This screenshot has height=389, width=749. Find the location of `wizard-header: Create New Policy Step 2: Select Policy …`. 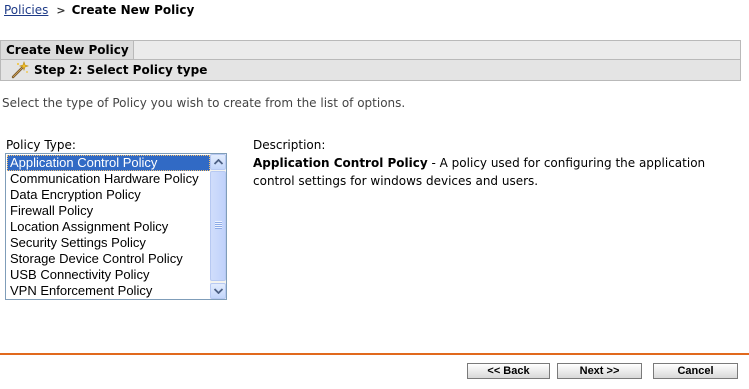

wizard-header: Create New Policy Step 2: Select Policy … is located at coordinates (370, 60).